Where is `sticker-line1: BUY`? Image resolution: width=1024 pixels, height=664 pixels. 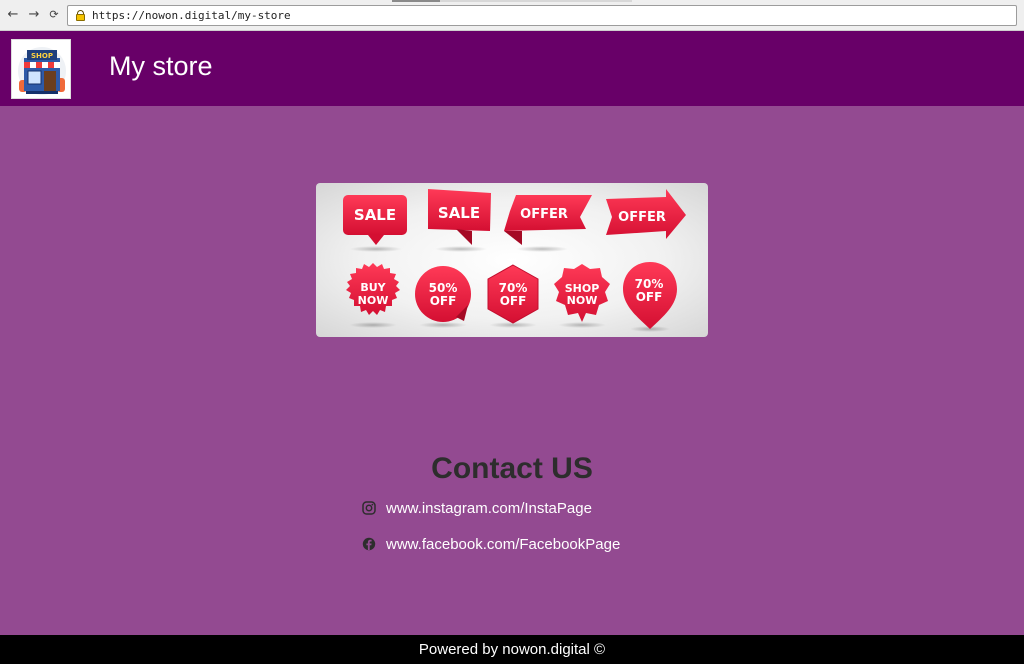
sticker-line1: BUY is located at coordinates (373, 287).